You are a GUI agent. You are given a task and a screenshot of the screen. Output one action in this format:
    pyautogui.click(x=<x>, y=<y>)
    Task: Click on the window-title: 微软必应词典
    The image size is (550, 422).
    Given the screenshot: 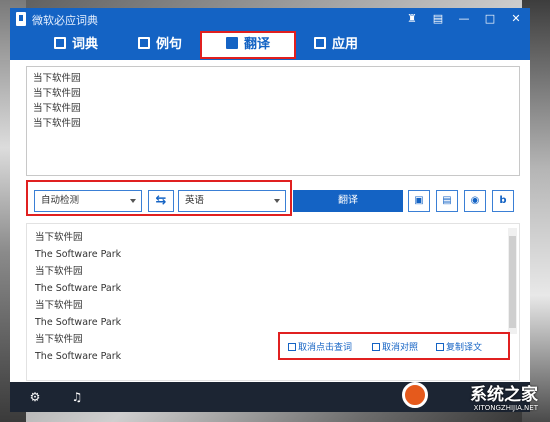 What is the action you would take?
    pyautogui.click(x=65, y=20)
    